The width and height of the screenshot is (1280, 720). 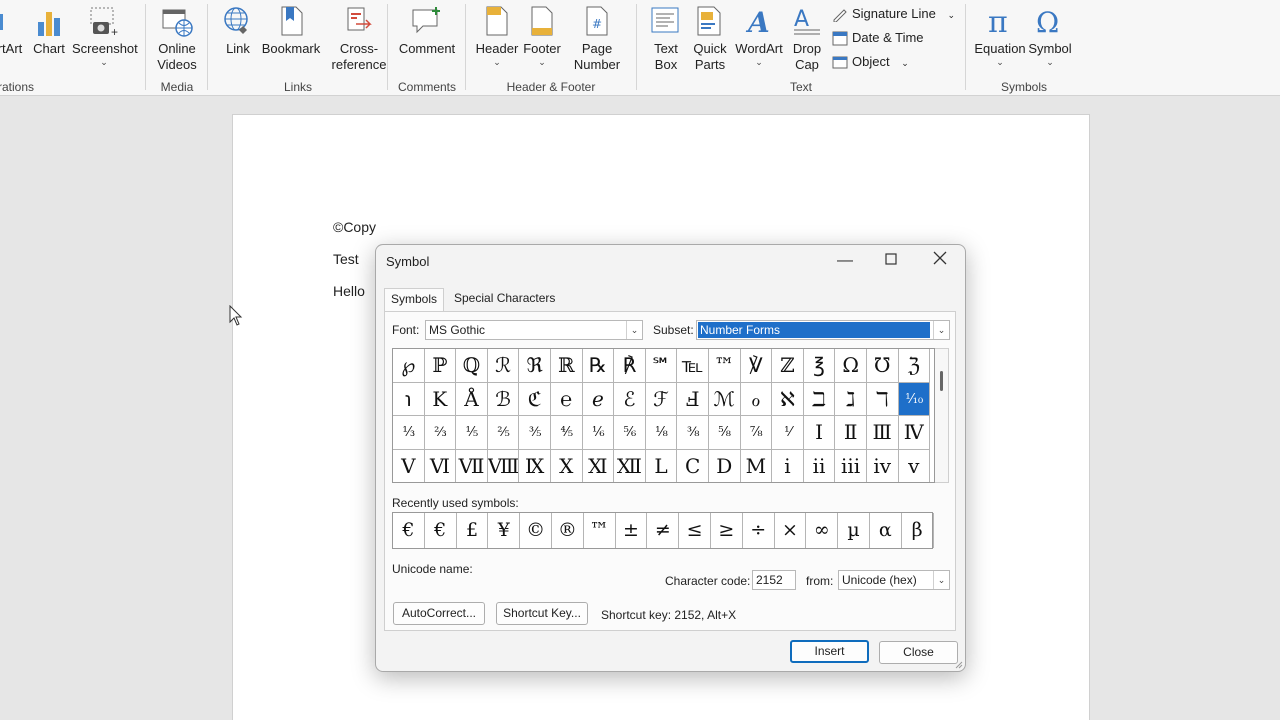 I want to click on symbol-cell: ⅛, so click(x=661, y=433).